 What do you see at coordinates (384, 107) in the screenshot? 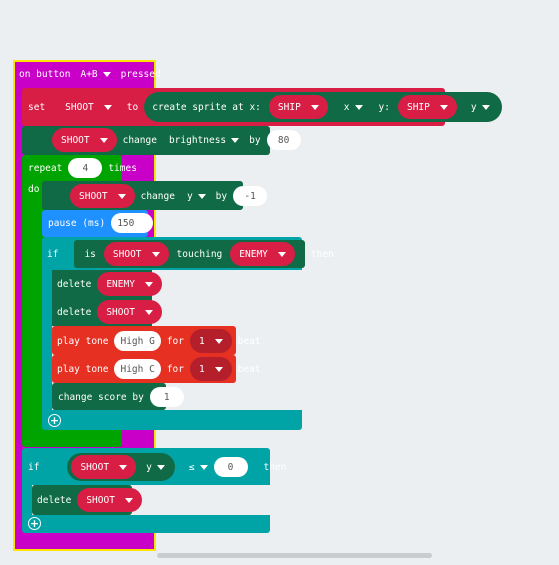
I see `y-label: y:` at bounding box center [384, 107].